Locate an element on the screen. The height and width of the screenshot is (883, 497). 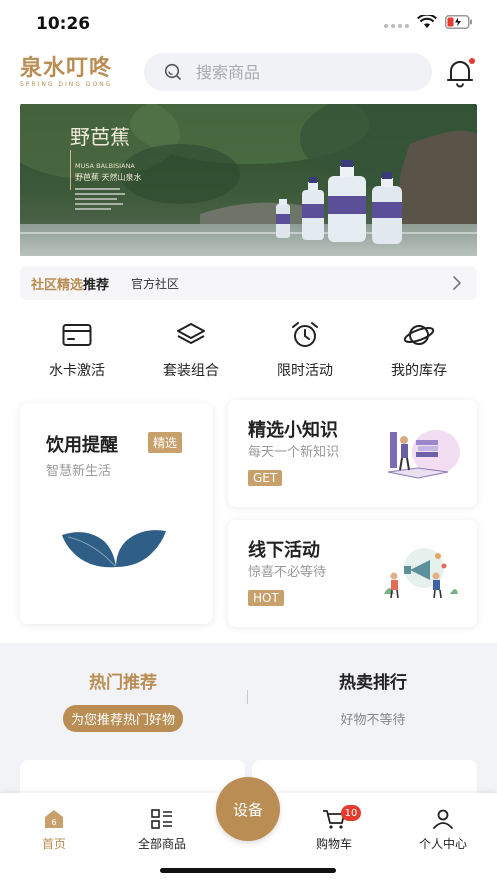
tab-subtitle: 好物不等待 is located at coordinates (373, 720).